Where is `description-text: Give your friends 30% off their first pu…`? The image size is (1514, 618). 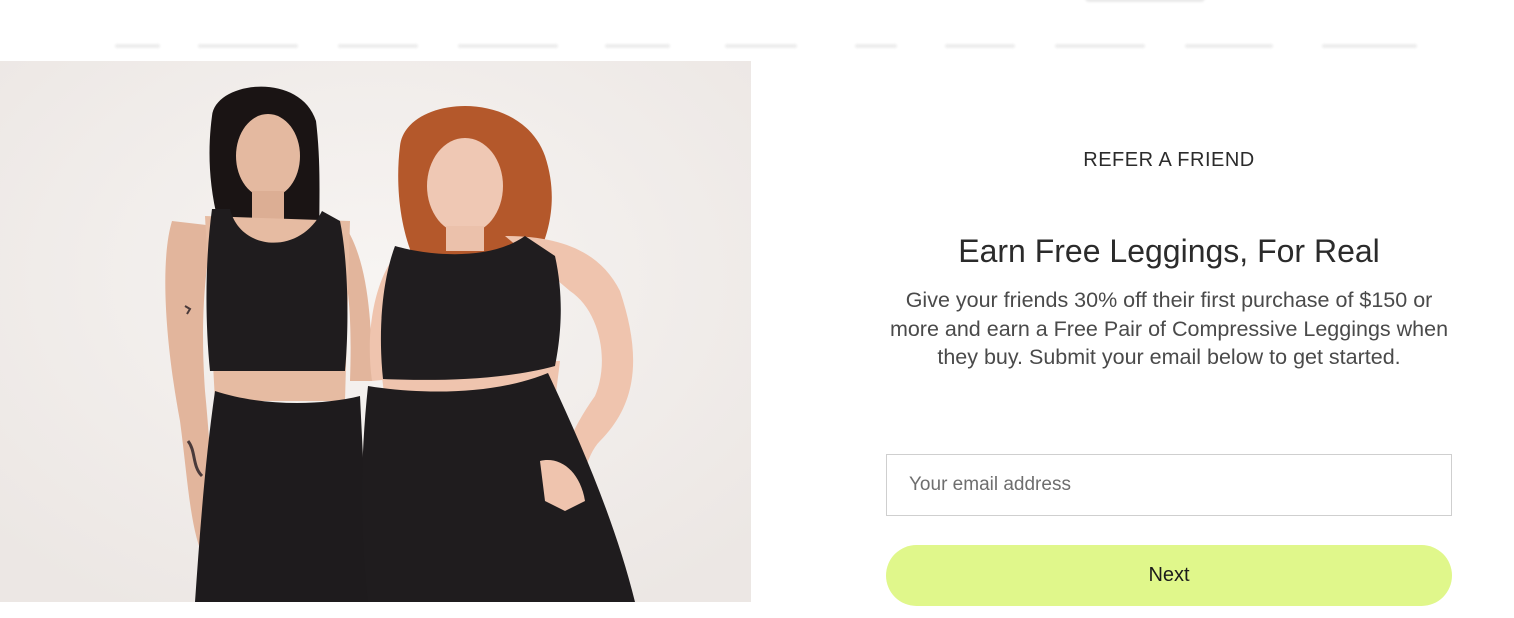 description-text: Give your friends 30% off their first pu… is located at coordinates (1169, 328).